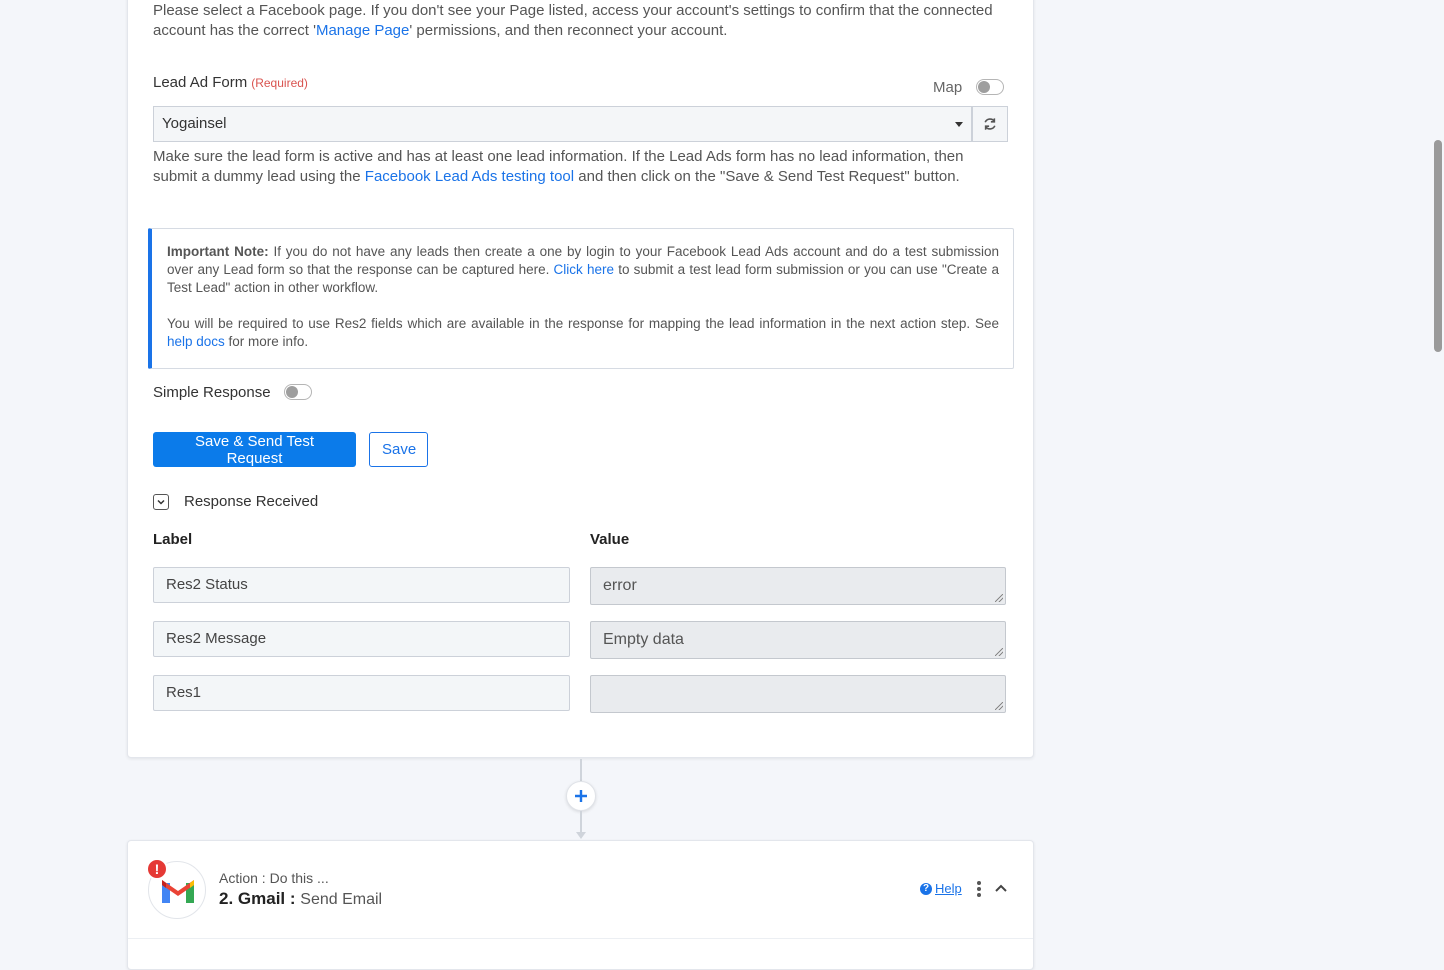  I want to click on lead-form-label-row: Lead Ad Form (Required), so click(580, 83).